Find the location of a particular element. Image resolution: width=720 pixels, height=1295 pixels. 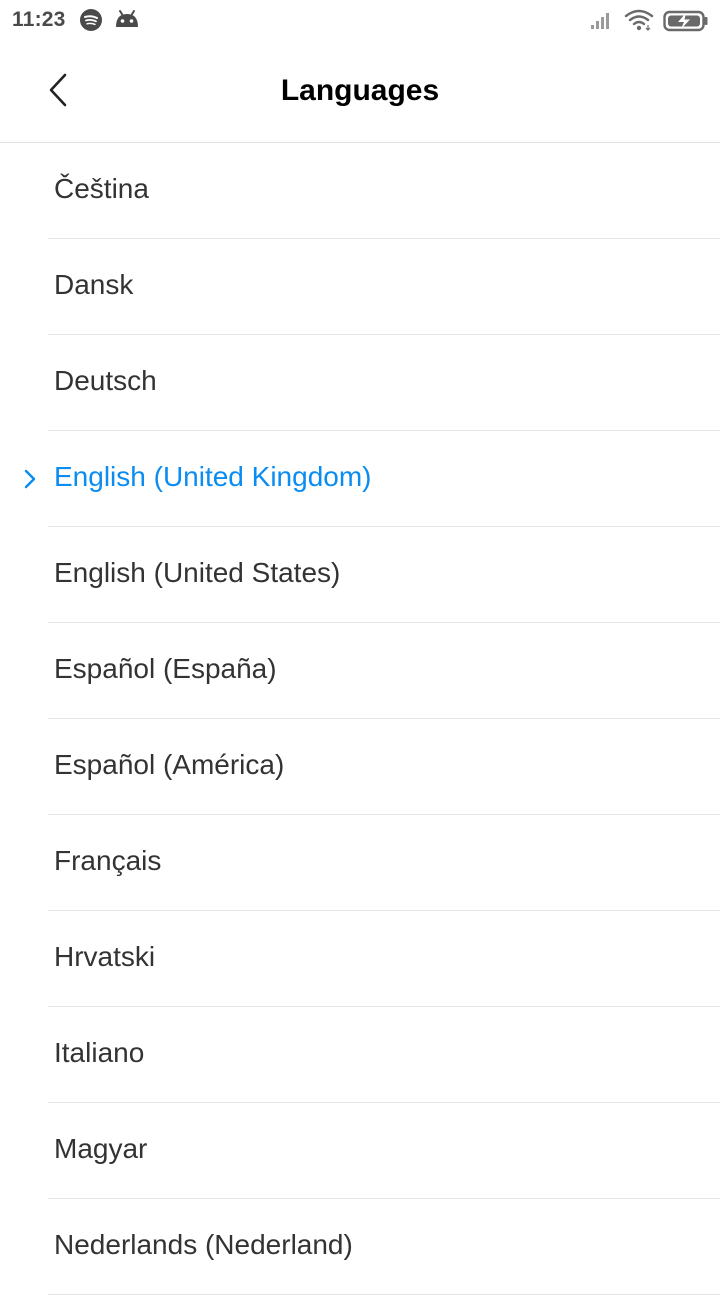

chevron-right-icon is located at coordinates (30, 479).